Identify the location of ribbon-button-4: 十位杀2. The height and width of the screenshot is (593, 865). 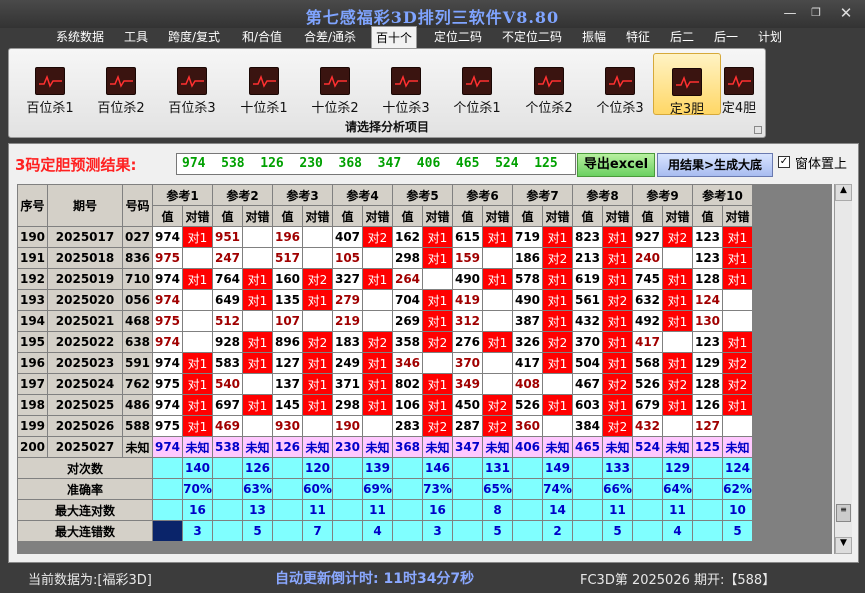
(335, 84).